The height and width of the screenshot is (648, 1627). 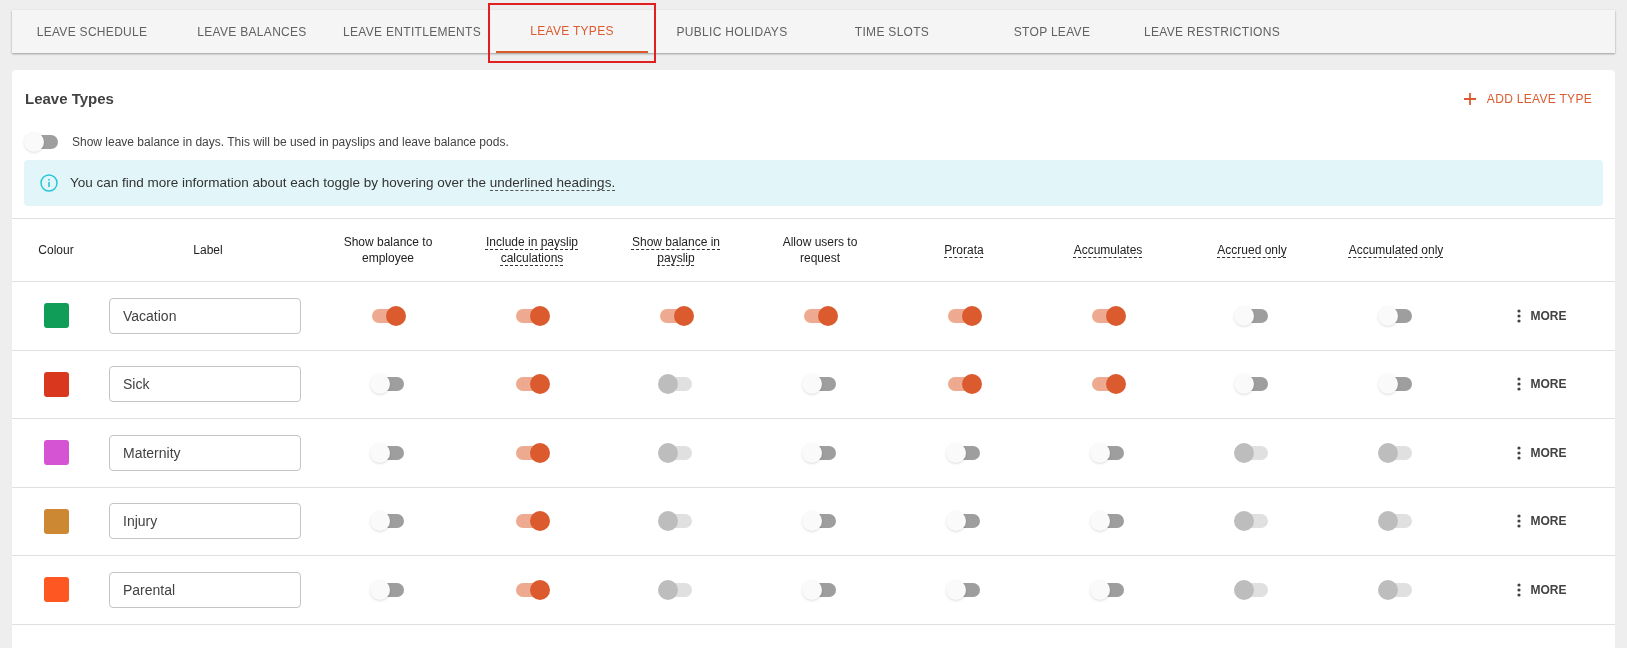 I want to click on label-input: Injury, so click(x=205, y=521).